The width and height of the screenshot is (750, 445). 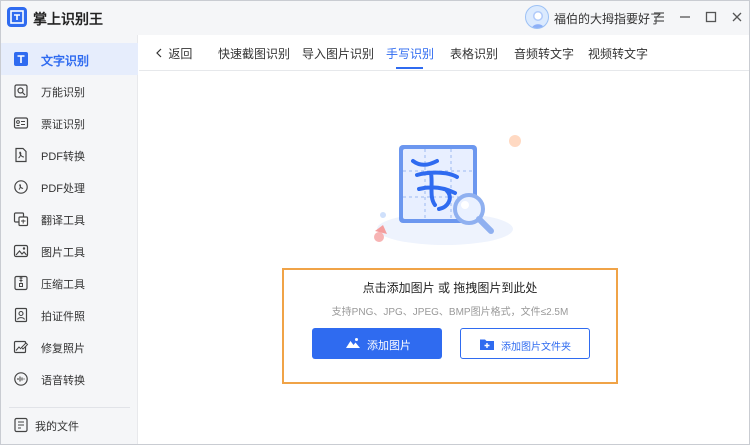 I want to click on sidebar-item-pdf-convert: PDF转换, so click(x=69, y=155).